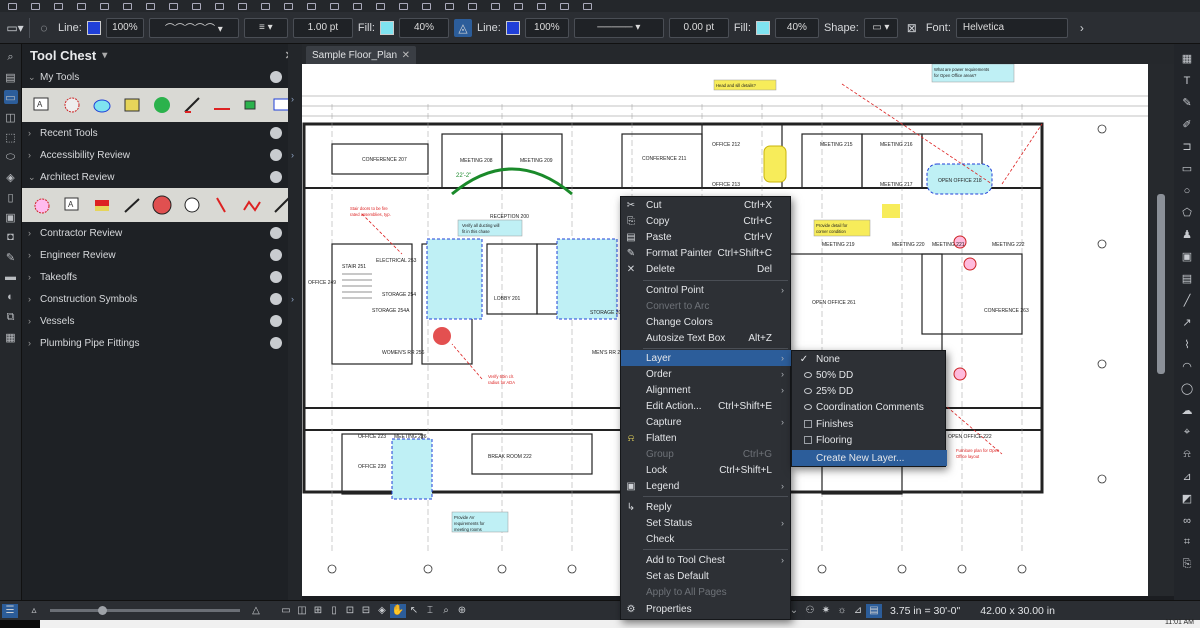  I want to click on highlight-icon, so click(472, 6).